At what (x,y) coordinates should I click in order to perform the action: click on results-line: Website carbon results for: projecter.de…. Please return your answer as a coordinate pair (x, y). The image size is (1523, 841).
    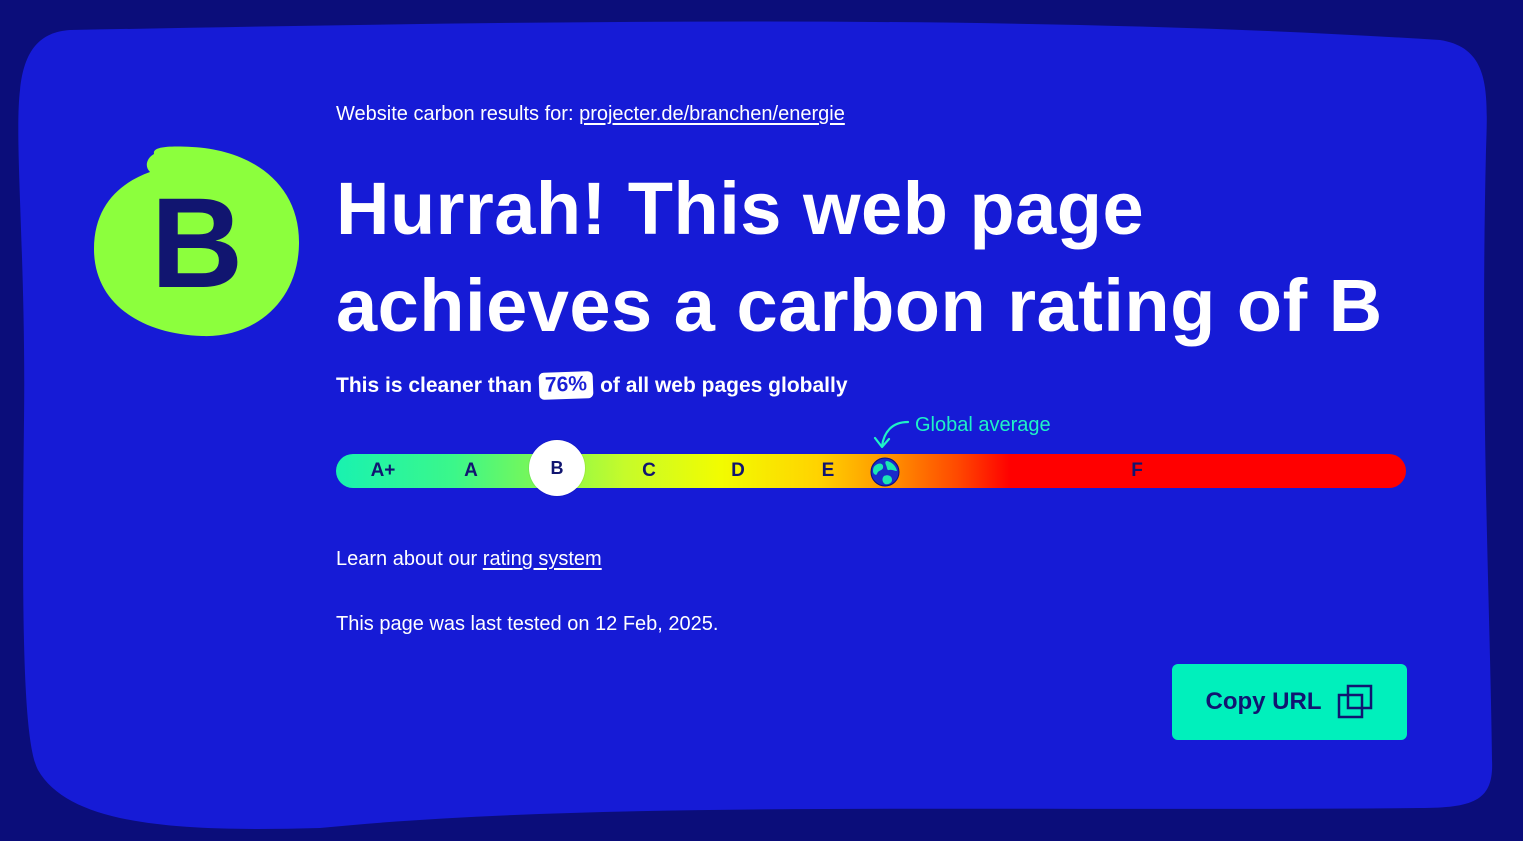
    Looking at the image, I should click on (590, 114).